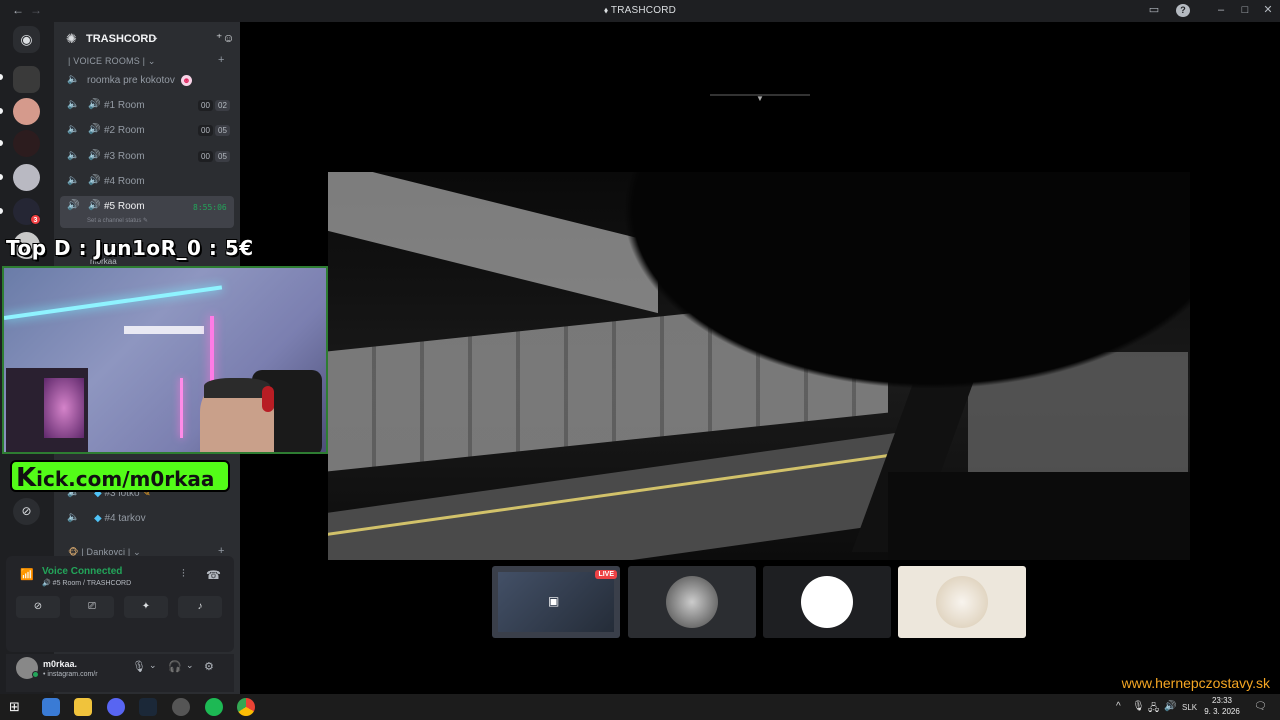  Describe the element at coordinates (1189, 707) in the screenshot. I see `language-indicator: SLK` at that location.